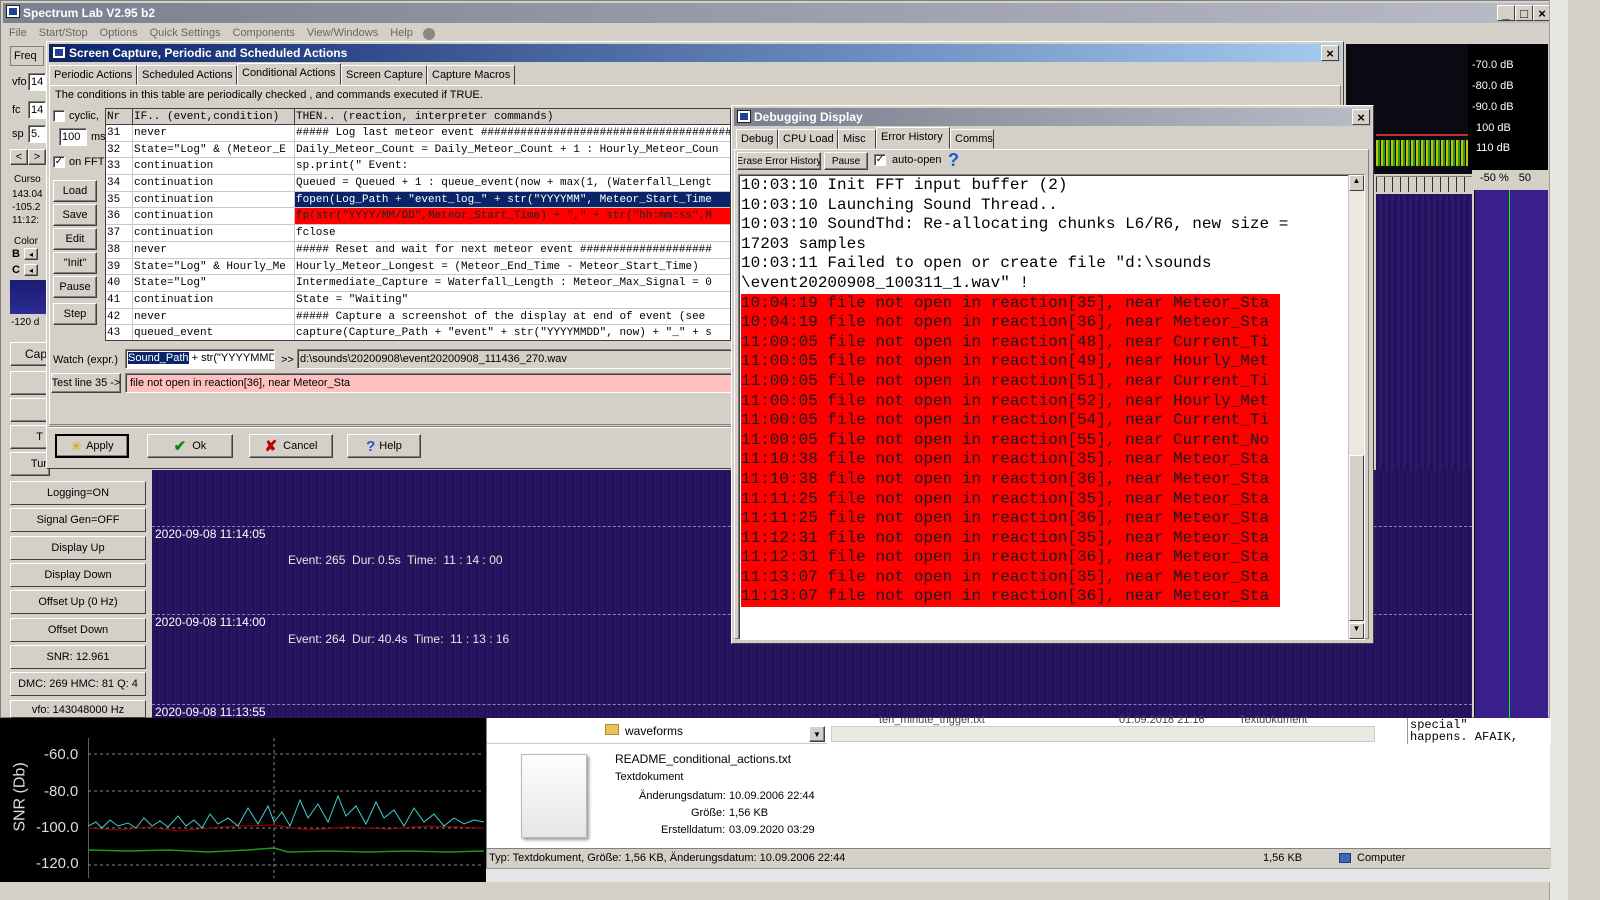  Describe the element at coordinates (37, 82) in the screenshot. I see `vfo-field: 14` at that location.